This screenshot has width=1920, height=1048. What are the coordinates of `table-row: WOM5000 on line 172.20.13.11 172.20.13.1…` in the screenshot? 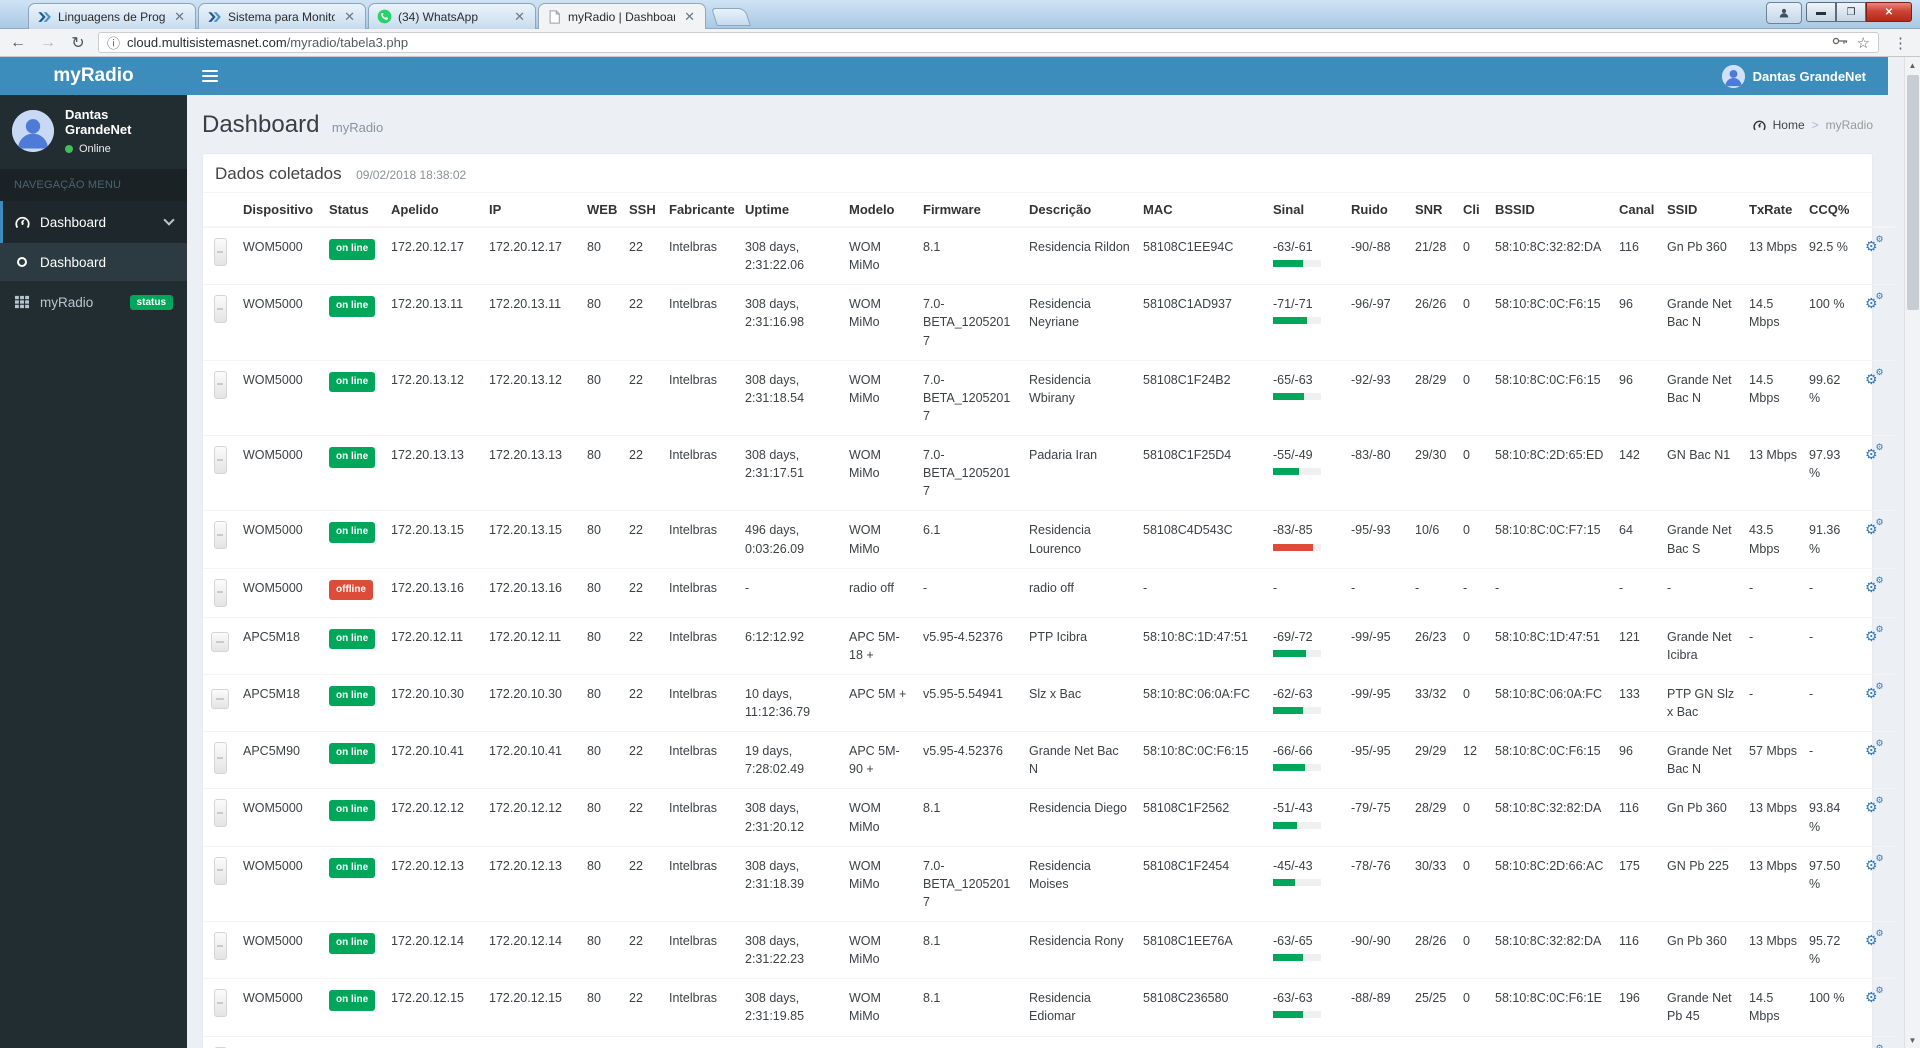 It's located at (1049, 322).